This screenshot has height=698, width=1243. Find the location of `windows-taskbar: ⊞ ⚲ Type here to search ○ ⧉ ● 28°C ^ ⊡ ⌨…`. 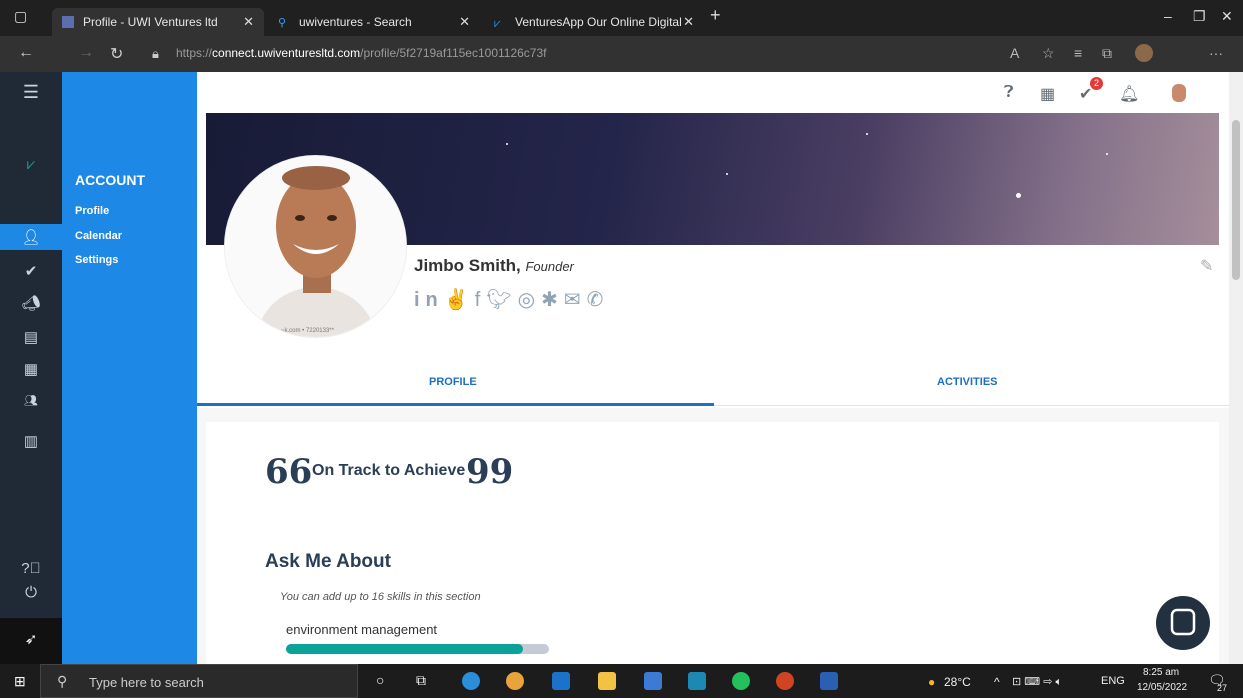

windows-taskbar: ⊞ ⚲ Type here to search ○ ⧉ ● 28°C ^ ⊡ ⌨… is located at coordinates (621, 681).